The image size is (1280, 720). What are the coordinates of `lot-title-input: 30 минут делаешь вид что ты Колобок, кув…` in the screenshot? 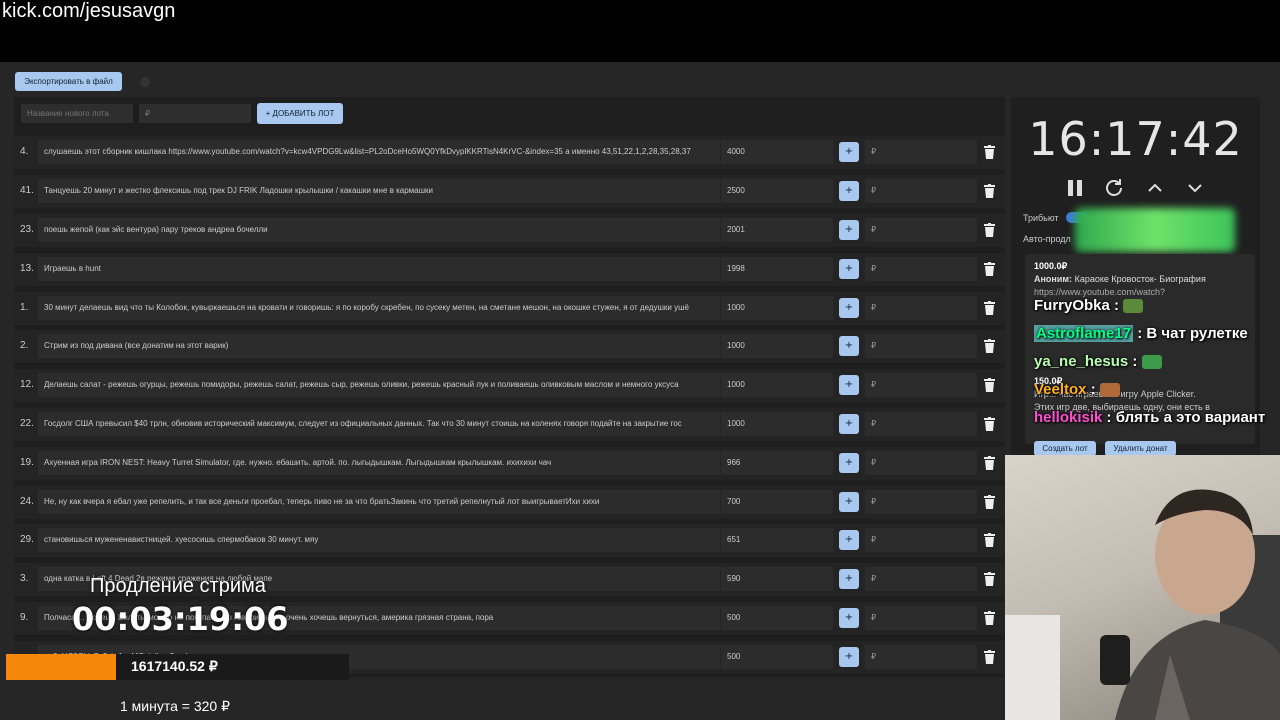 It's located at (379, 308).